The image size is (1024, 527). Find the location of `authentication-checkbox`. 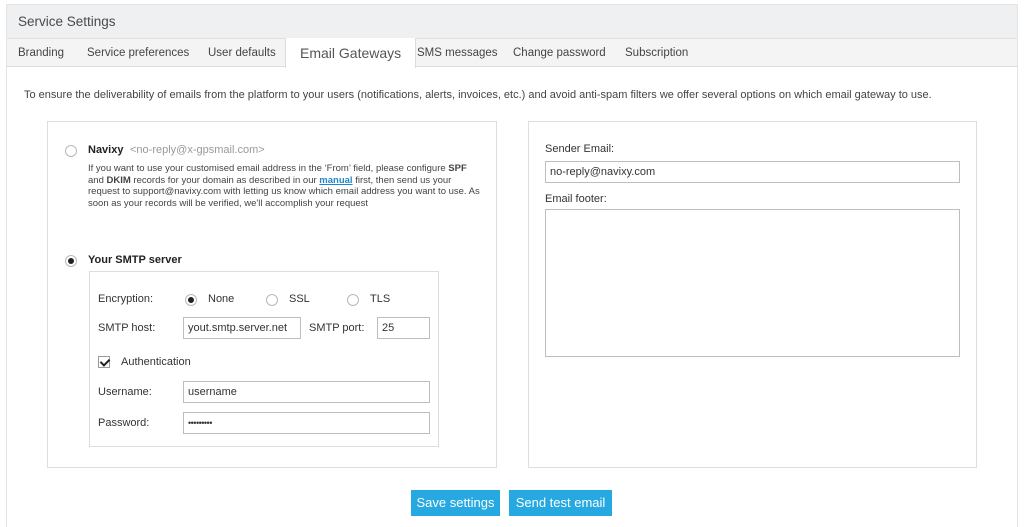

authentication-checkbox is located at coordinates (104, 362).